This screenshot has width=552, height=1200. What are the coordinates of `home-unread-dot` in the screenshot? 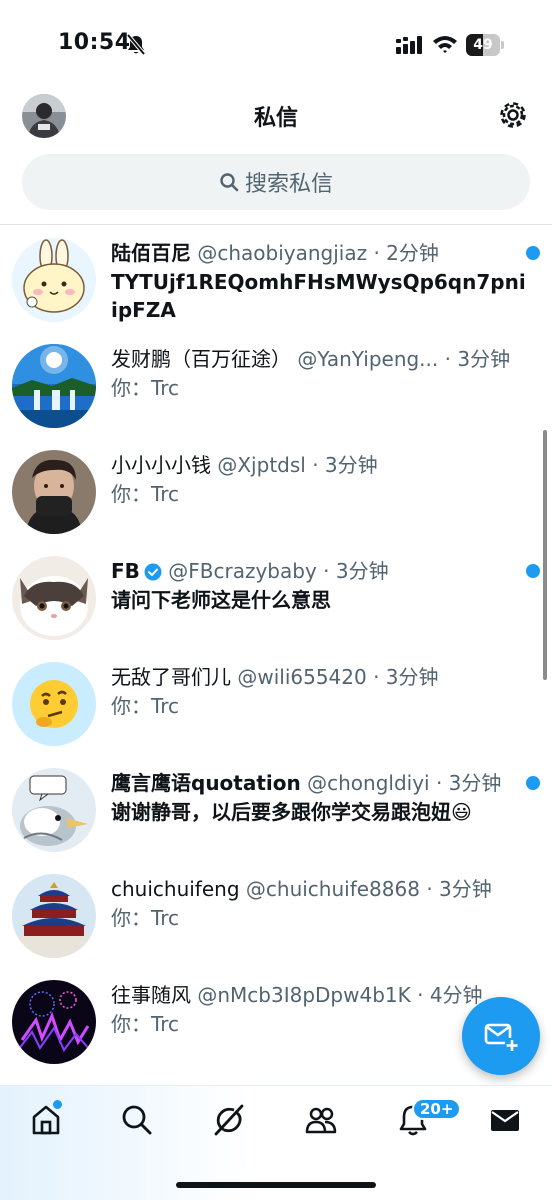 It's located at (57, 1104).